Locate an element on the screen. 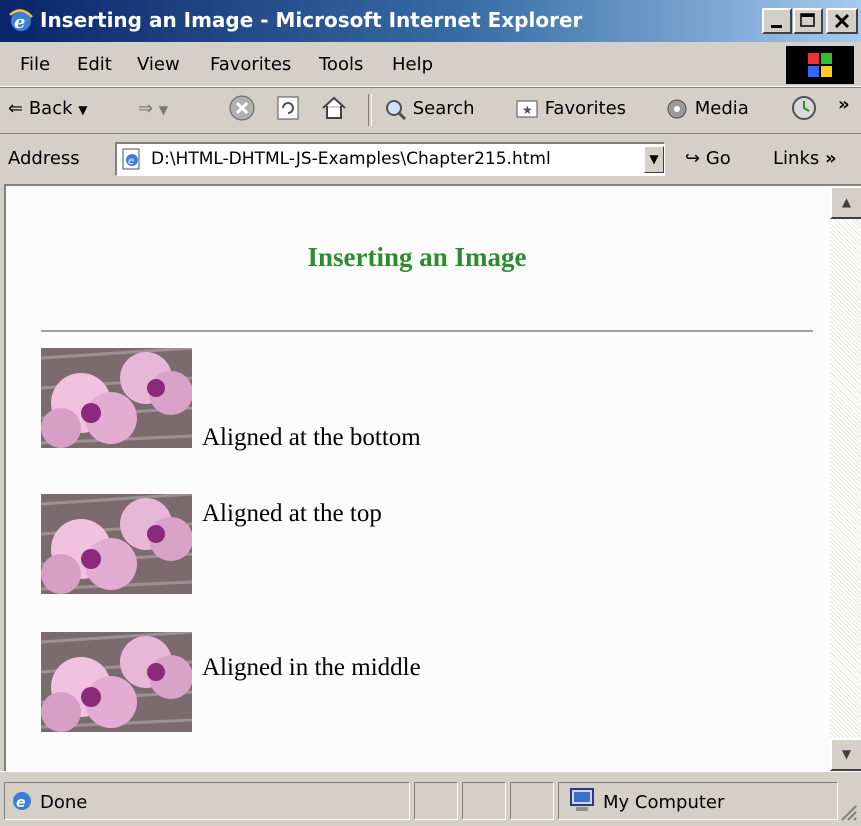  home-icon is located at coordinates (334, 107).